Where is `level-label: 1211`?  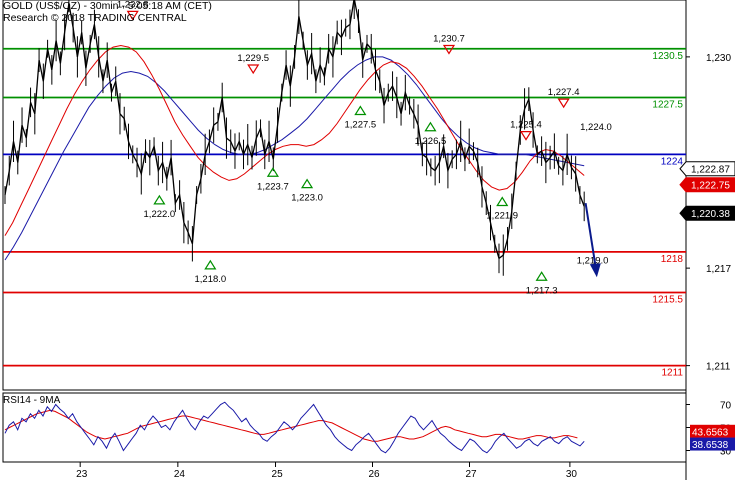 level-label: 1211 is located at coordinates (672, 373).